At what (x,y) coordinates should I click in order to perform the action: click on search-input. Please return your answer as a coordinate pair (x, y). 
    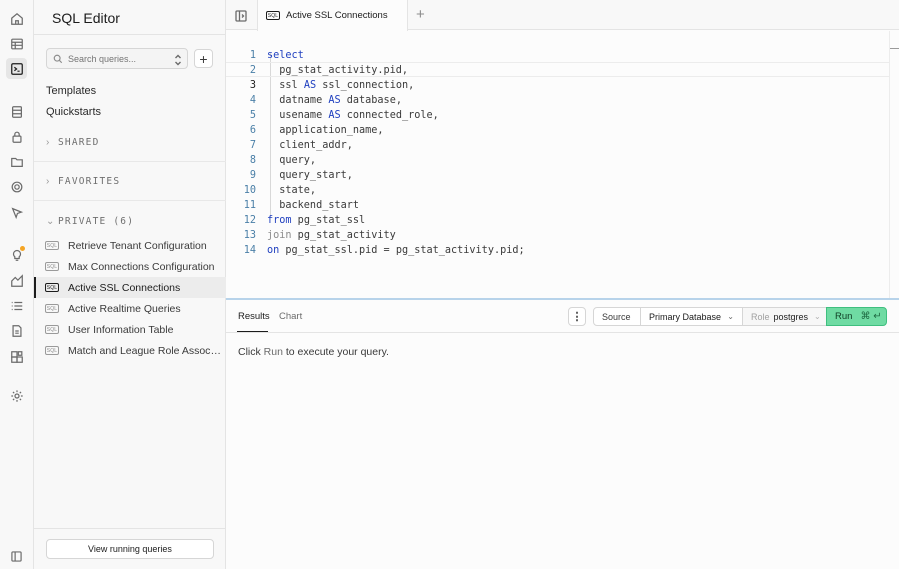
    Looking at the image, I should click on (118, 58).